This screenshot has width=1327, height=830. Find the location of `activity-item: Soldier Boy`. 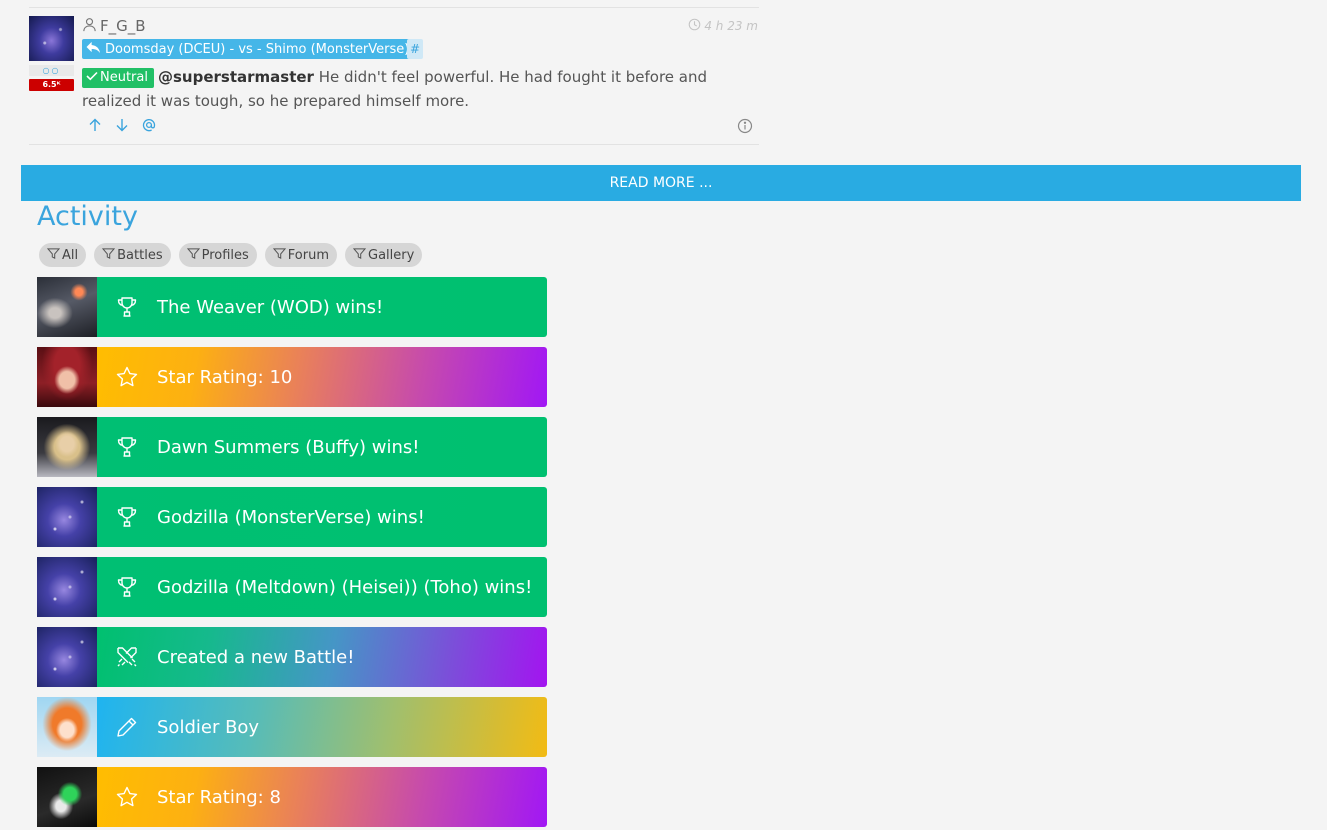

activity-item: Soldier Boy is located at coordinates (292, 727).